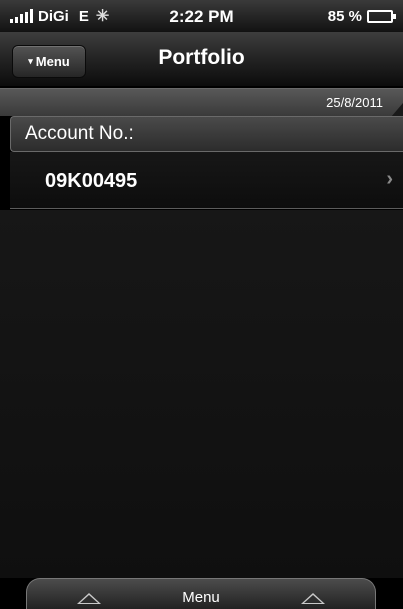 The width and height of the screenshot is (403, 609). I want to click on status-bar: DiGi E ✳ 2:22 PM 85 %, so click(201, 16).